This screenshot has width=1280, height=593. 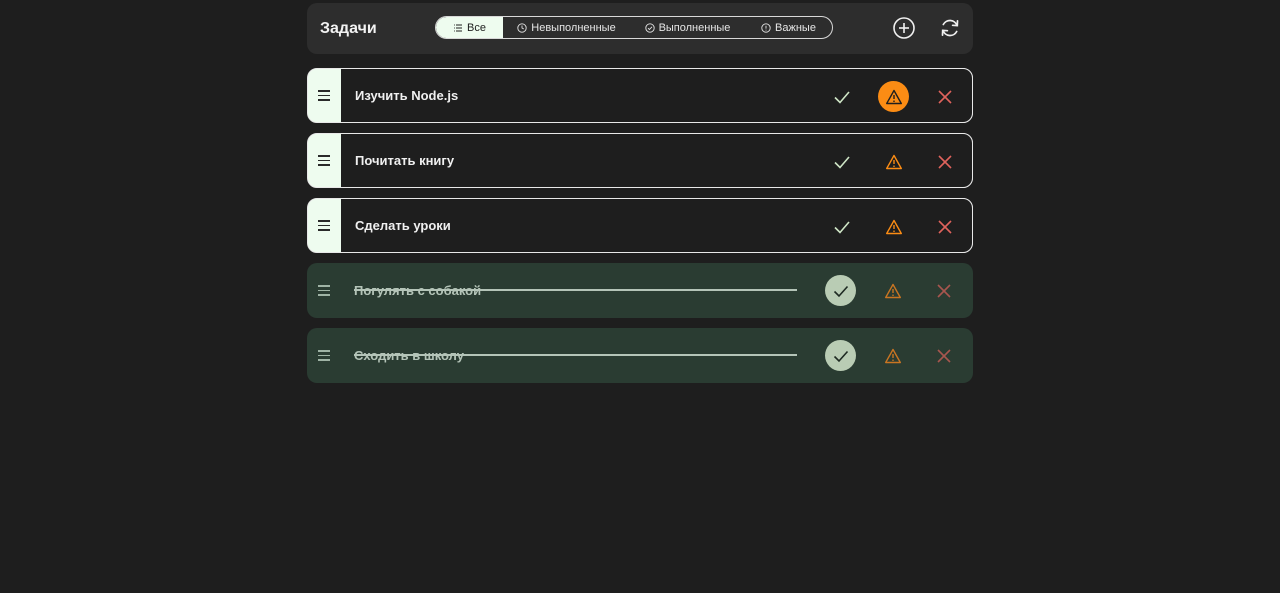 I want to click on clock-icon, so click(x=522, y=27).